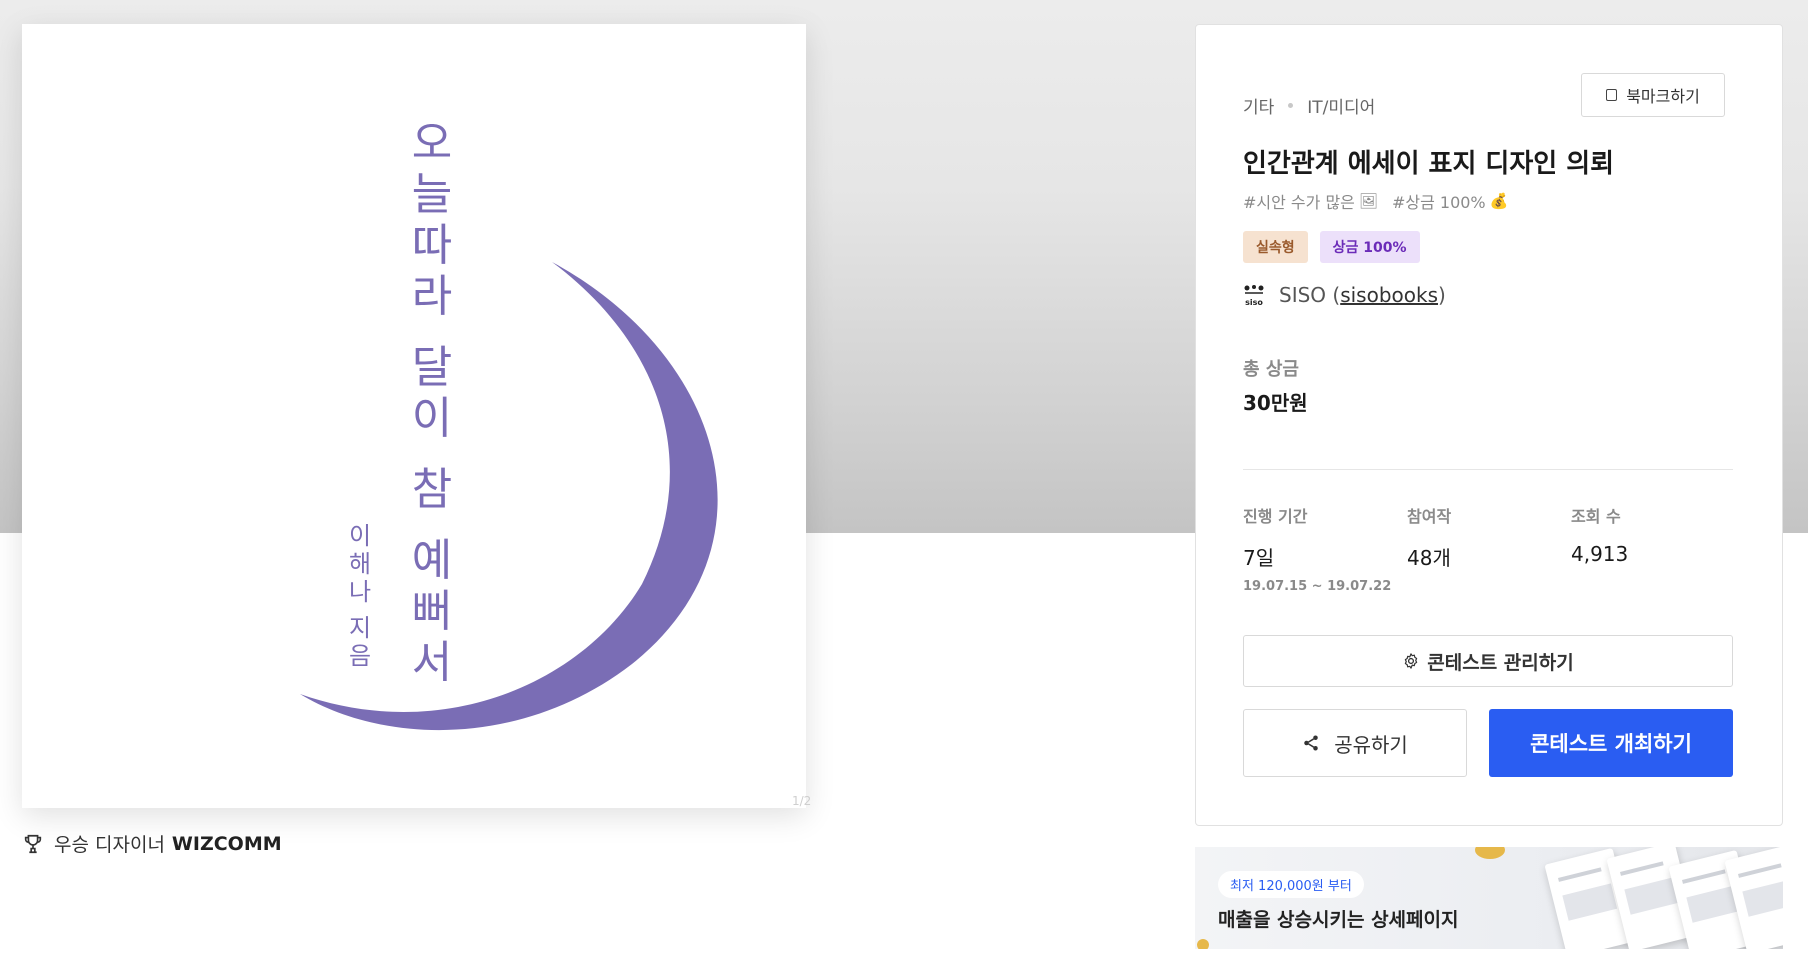 This screenshot has height=958, width=1808. What do you see at coordinates (432, 194) in the screenshot?
I see `cover-title-char: 늘` at bounding box center [432, 194].